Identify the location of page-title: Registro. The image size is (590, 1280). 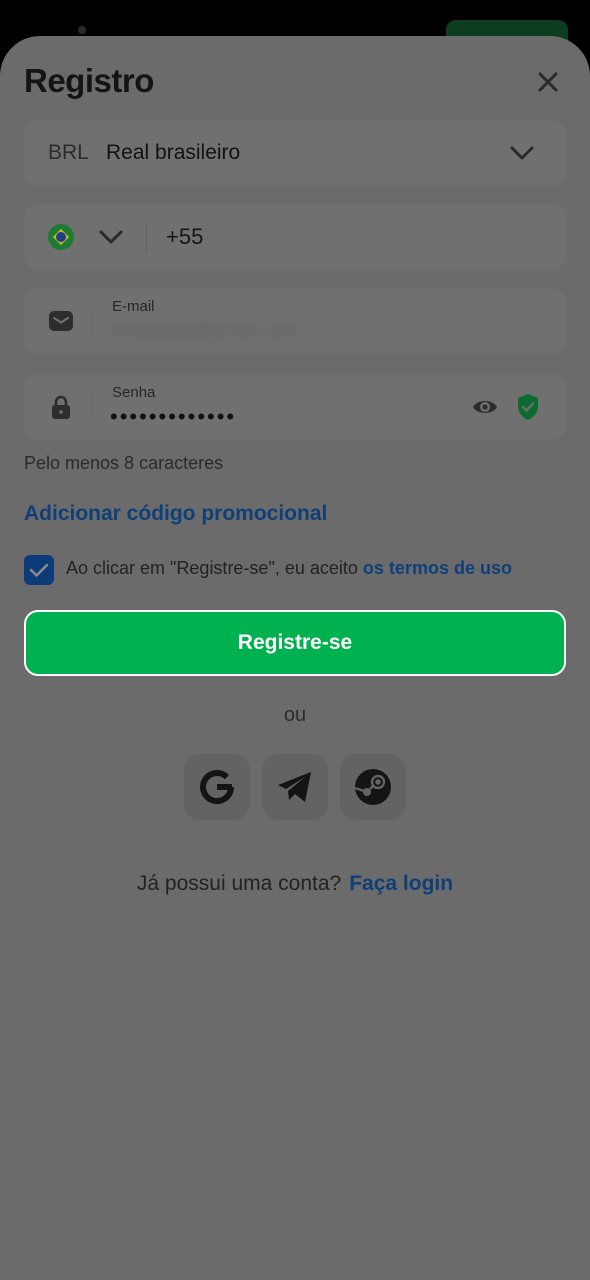
(89, 80).